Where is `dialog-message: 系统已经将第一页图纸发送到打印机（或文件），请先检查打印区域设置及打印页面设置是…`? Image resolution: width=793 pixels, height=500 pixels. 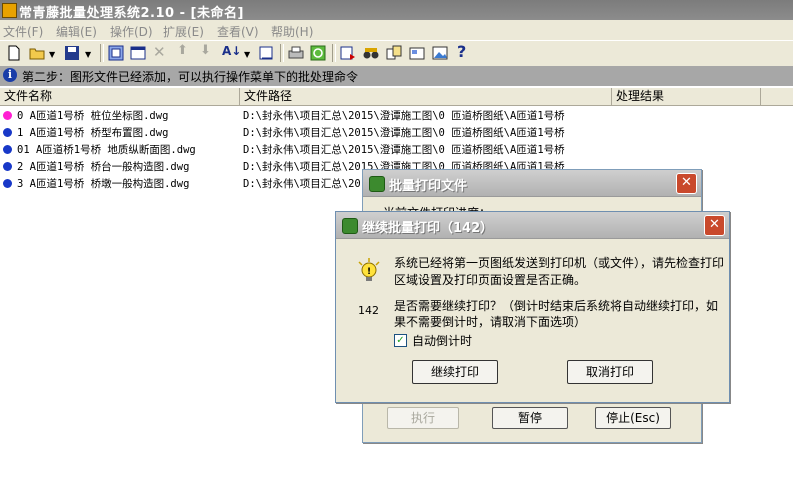 dialog-message: 系统已经将第一页图纸发送到打印机（或文件），请先检查打印区域设置及打印页面设置是… is located at coordinates (559, 271).